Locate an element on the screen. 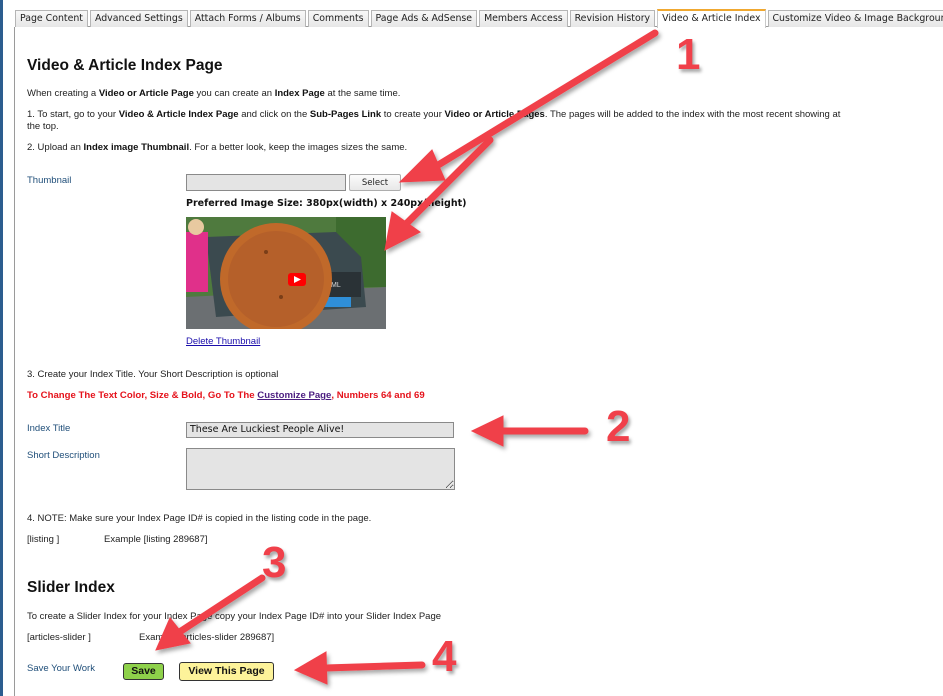  page-title: Video & Article Index Page is located at coordinates (125, 65).